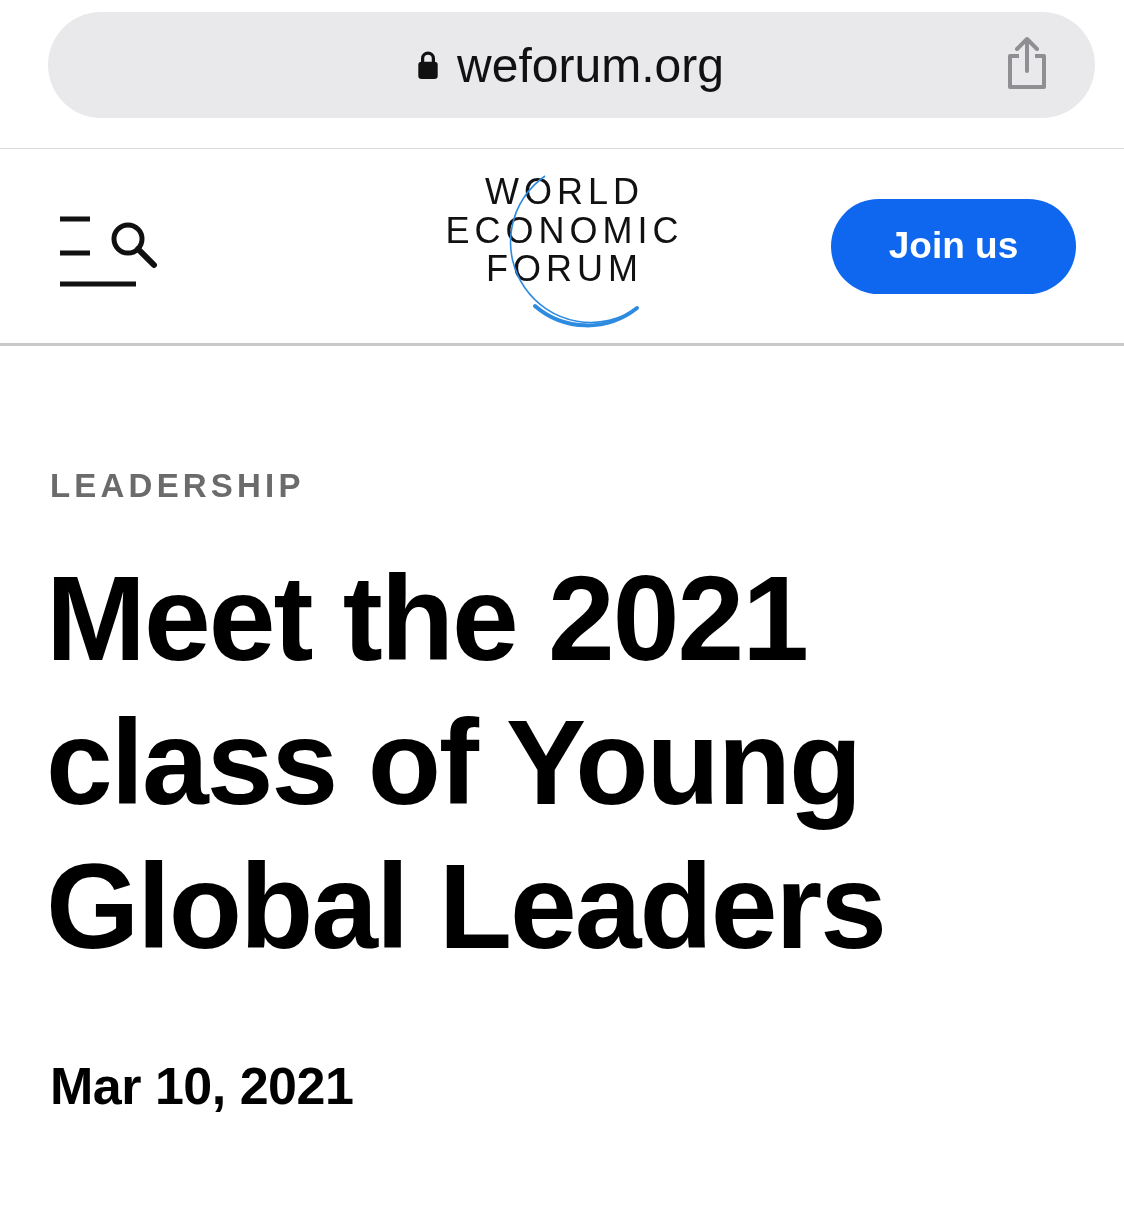 The width and height of the screenshot is (1124, 1212). Describe the element at coordinates (177, 486) in the screenshot. I see `category-label: LEADERSHIP` at that location.